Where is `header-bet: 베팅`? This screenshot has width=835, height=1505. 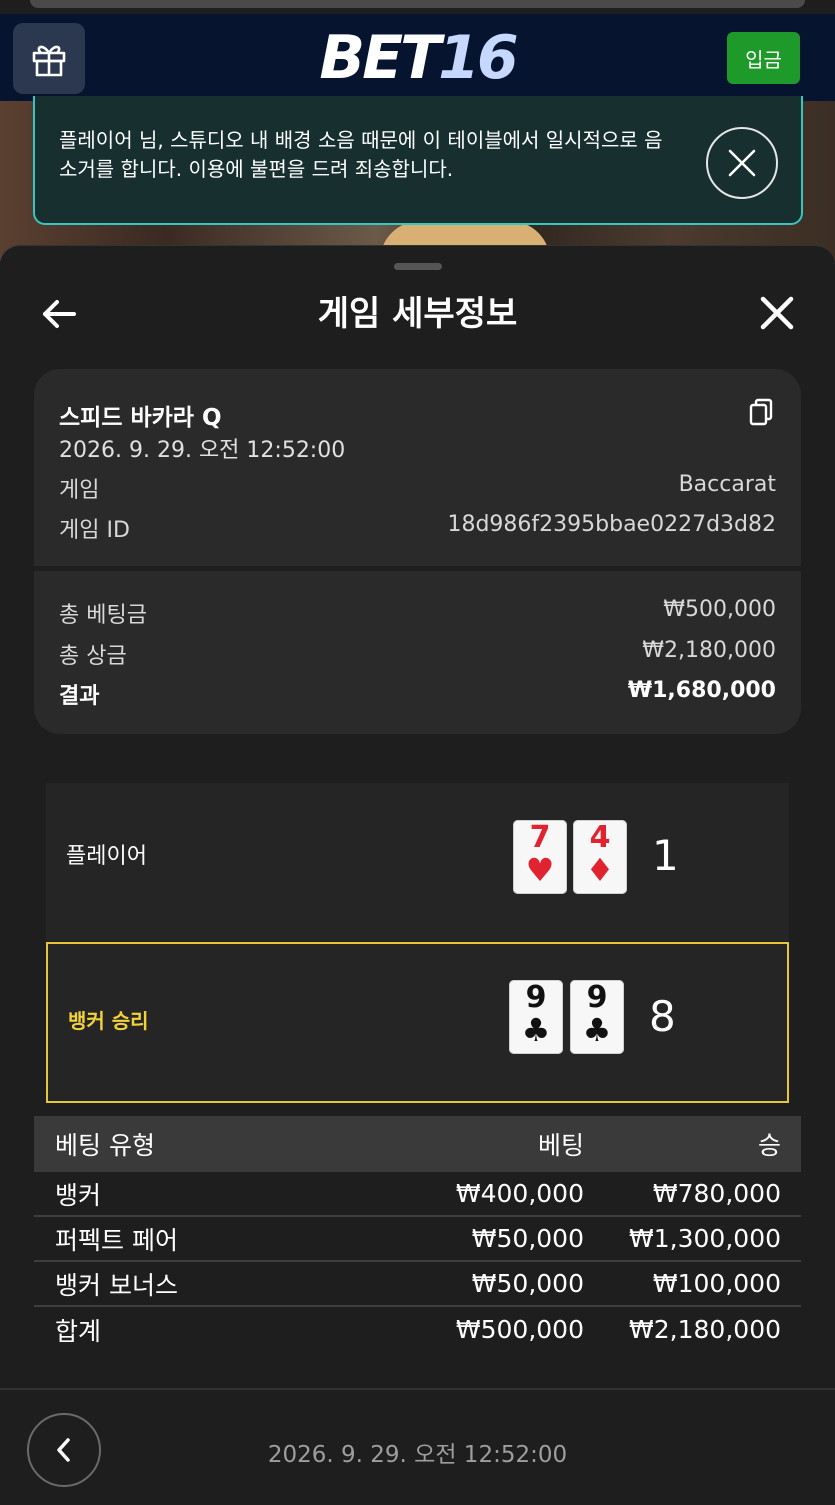 header-bet: 베팅 is located at coordinates (560, 1145).